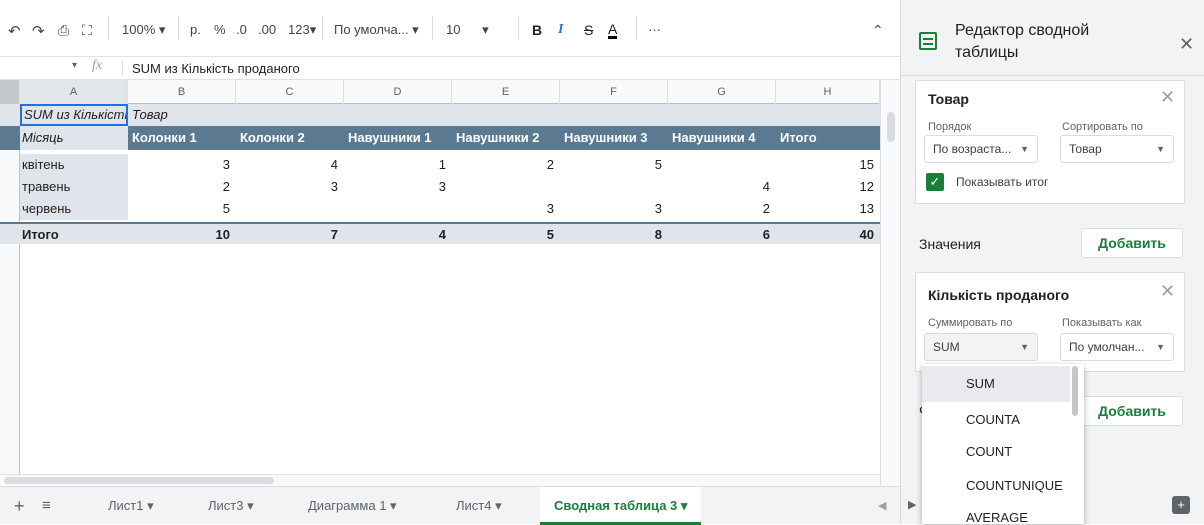 The image size is (1204, 525). I want to click on dropdown-option-sum: SUM, so click(996, 384).